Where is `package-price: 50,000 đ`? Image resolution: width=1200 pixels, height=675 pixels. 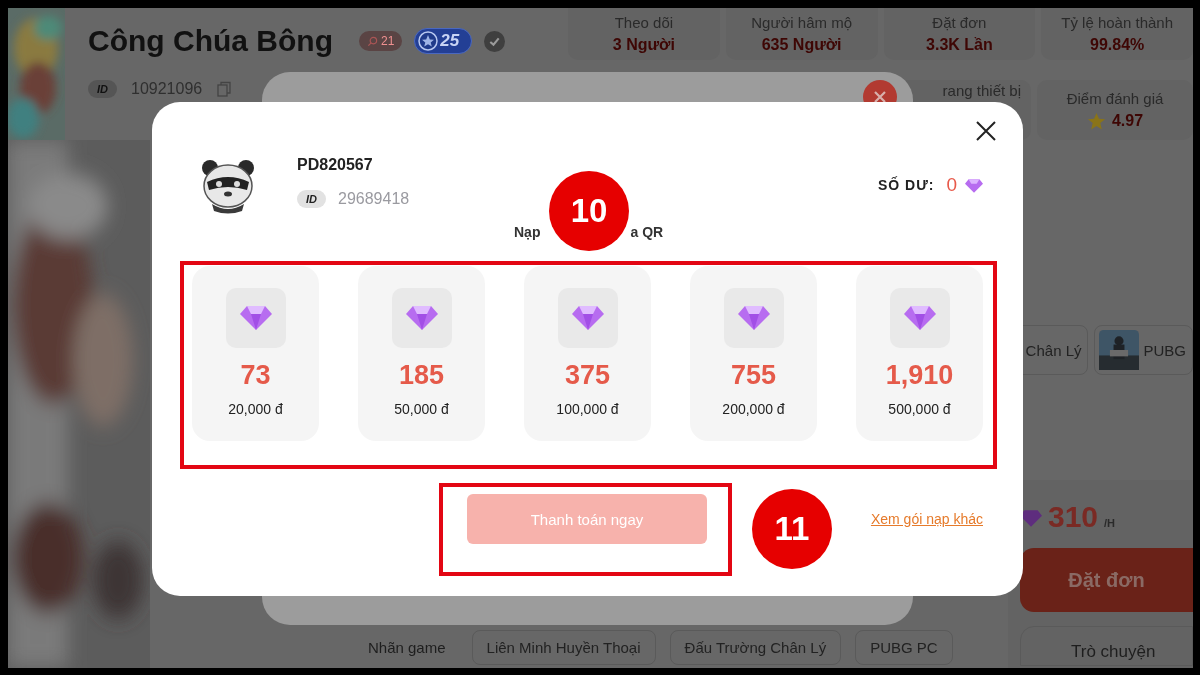 package-price: 50,000 đ is located at coordinates (421, 409).